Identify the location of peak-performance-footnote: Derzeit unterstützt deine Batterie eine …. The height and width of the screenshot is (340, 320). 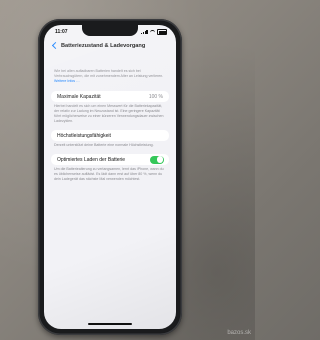
(104, 145).